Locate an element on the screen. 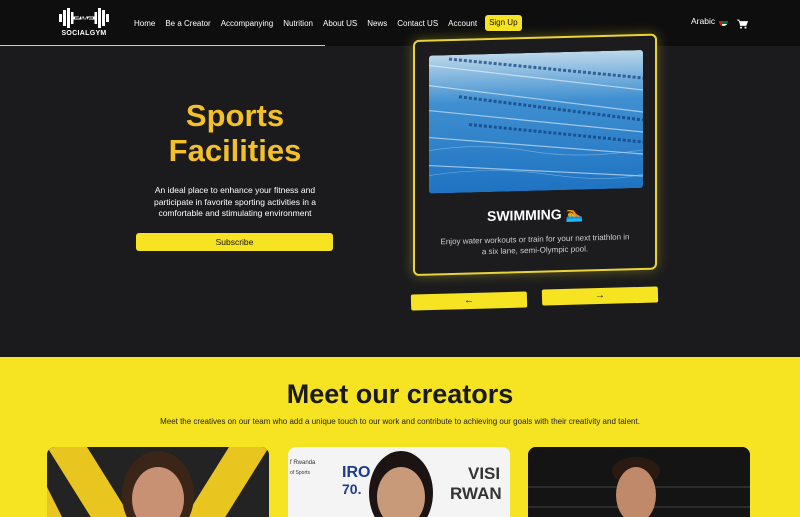 The image size is (800, 517). hero-title-line2: Facilities is located at coordinates (235, 150).